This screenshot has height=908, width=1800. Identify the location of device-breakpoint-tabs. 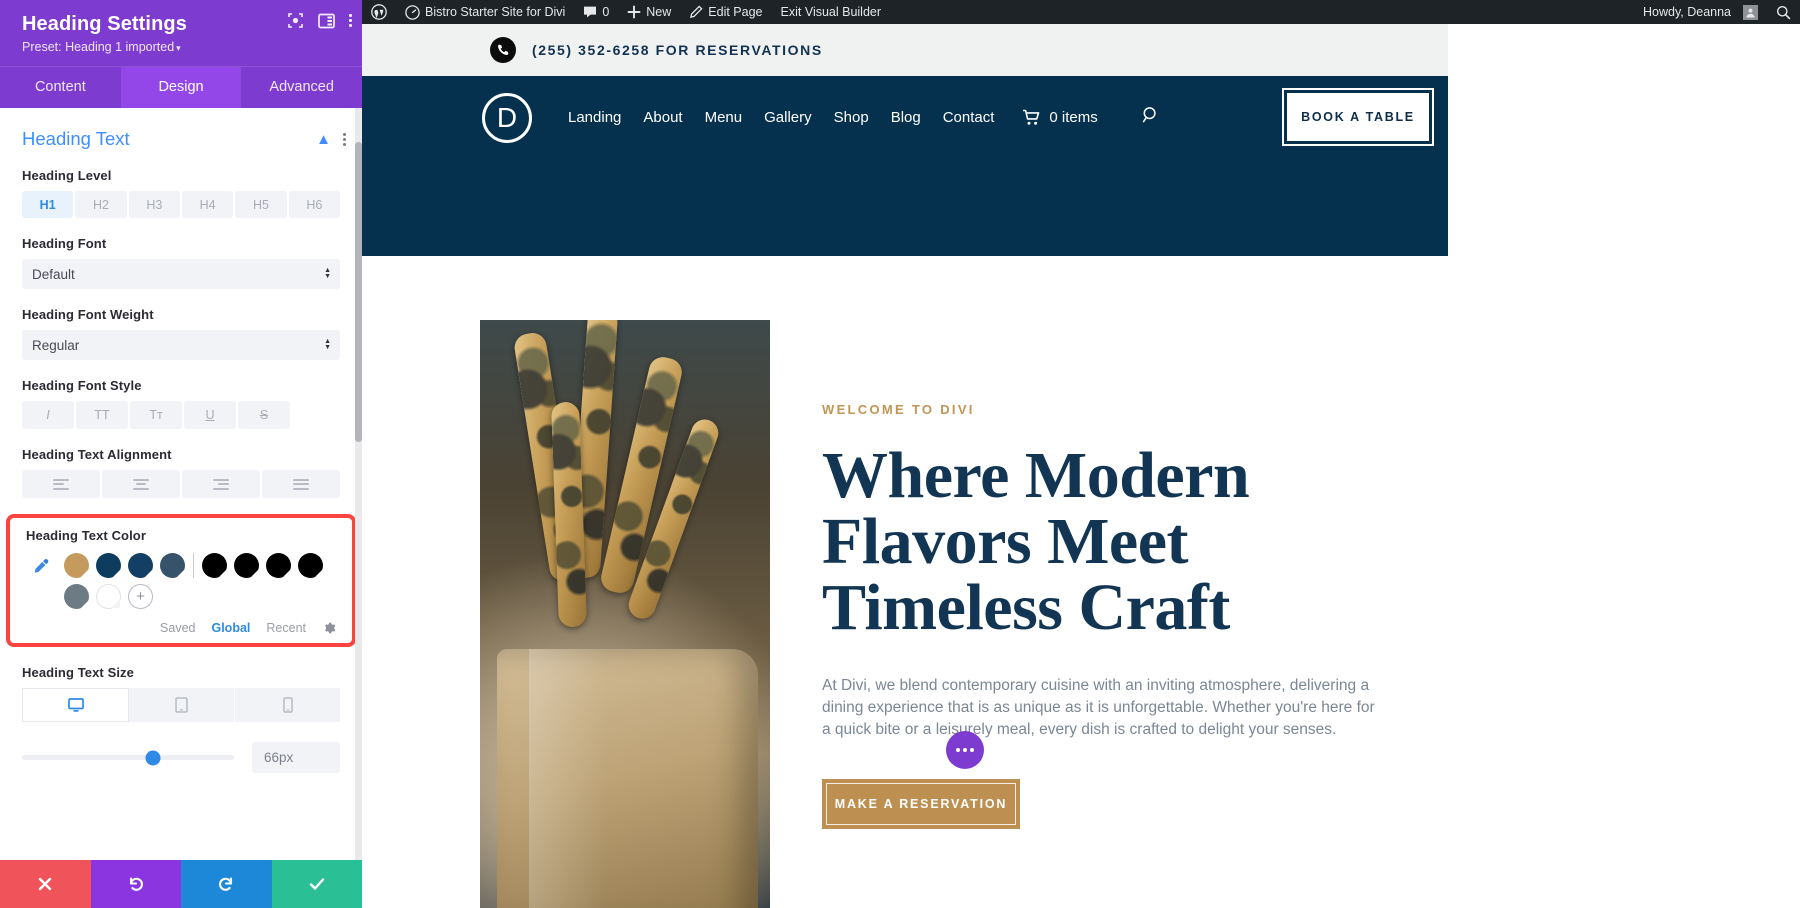
(181, 705).